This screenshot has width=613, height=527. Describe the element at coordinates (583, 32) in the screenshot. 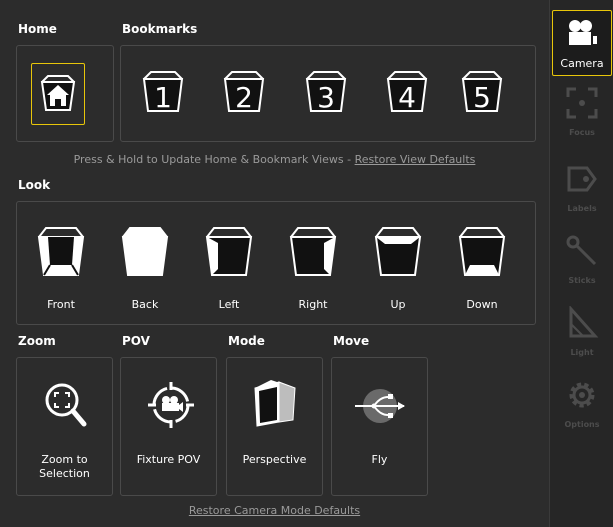

I see `camera-icon` at that location.